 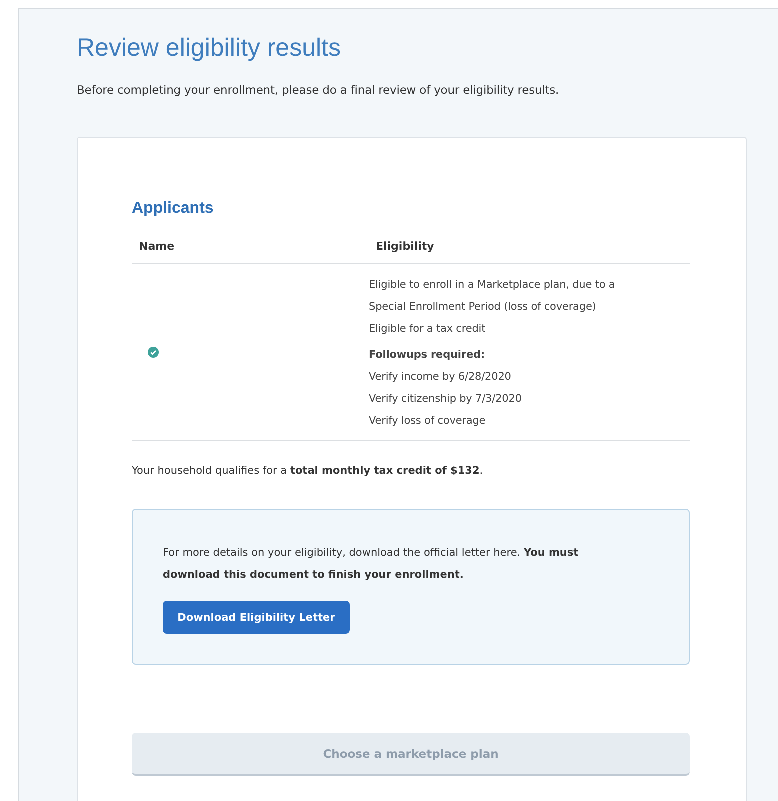 What do you see at coordinates (318, 90) in the screenshot?
I see `intro-text: Before completing your enrollment, please do a final review of your eligibility results.` at bounding box center [318, 90].